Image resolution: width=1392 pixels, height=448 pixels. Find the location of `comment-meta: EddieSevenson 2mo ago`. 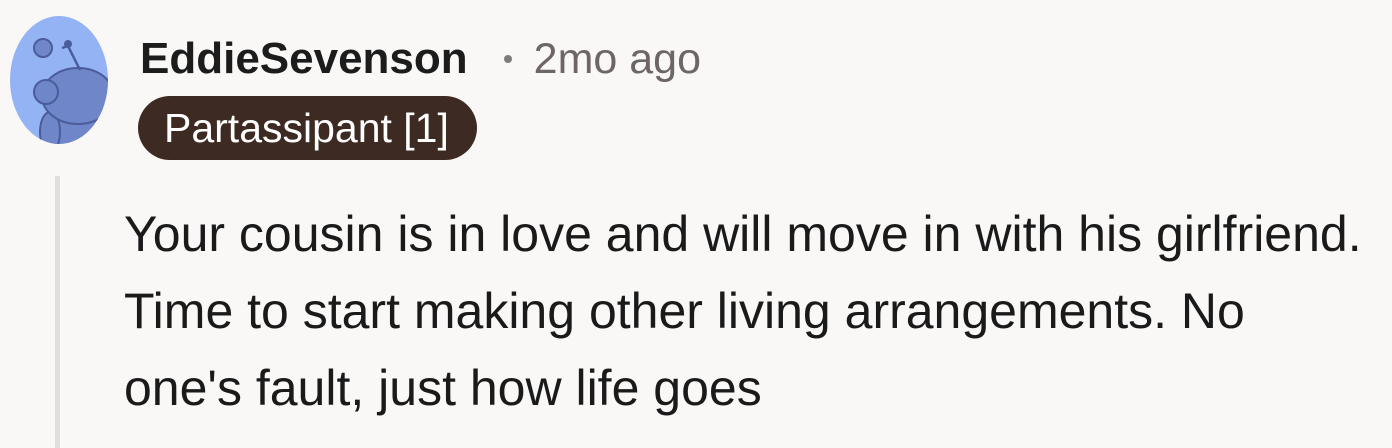

comment-meta: EddieSevenson 2mo ago is located at coordinates (420, 59).